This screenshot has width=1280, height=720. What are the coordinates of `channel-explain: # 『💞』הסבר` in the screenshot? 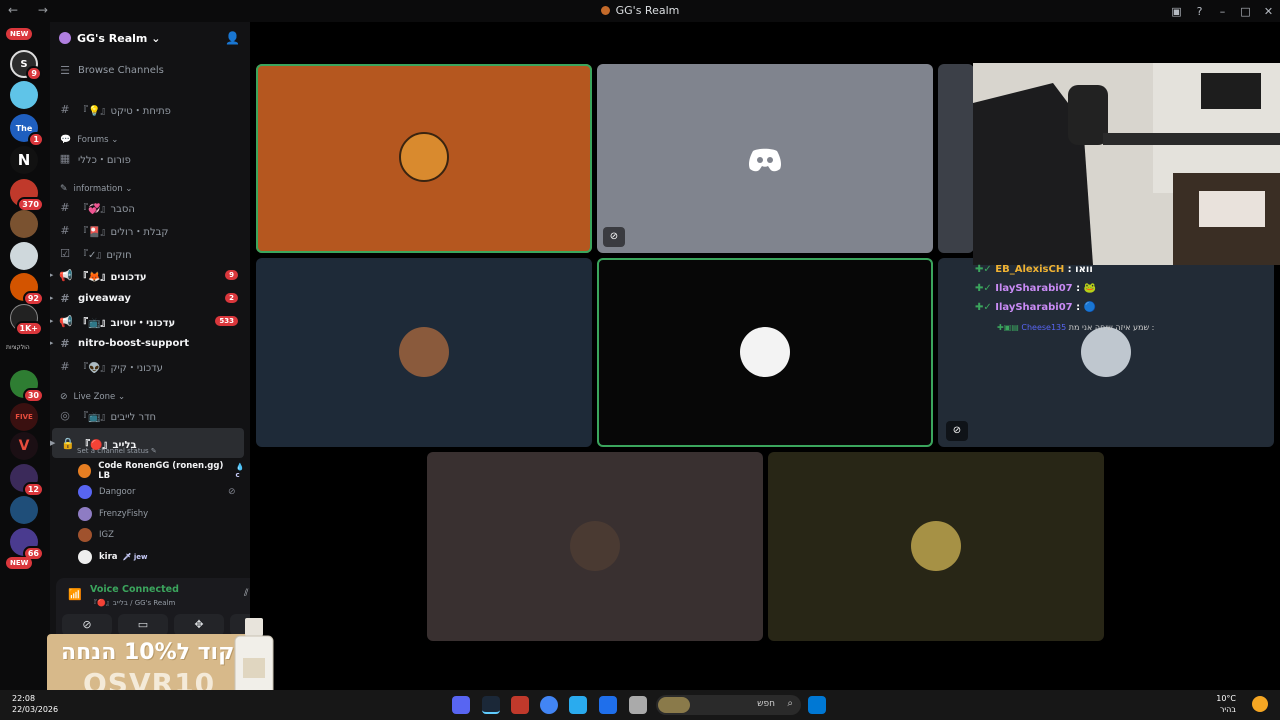 It's located at (150, 207).